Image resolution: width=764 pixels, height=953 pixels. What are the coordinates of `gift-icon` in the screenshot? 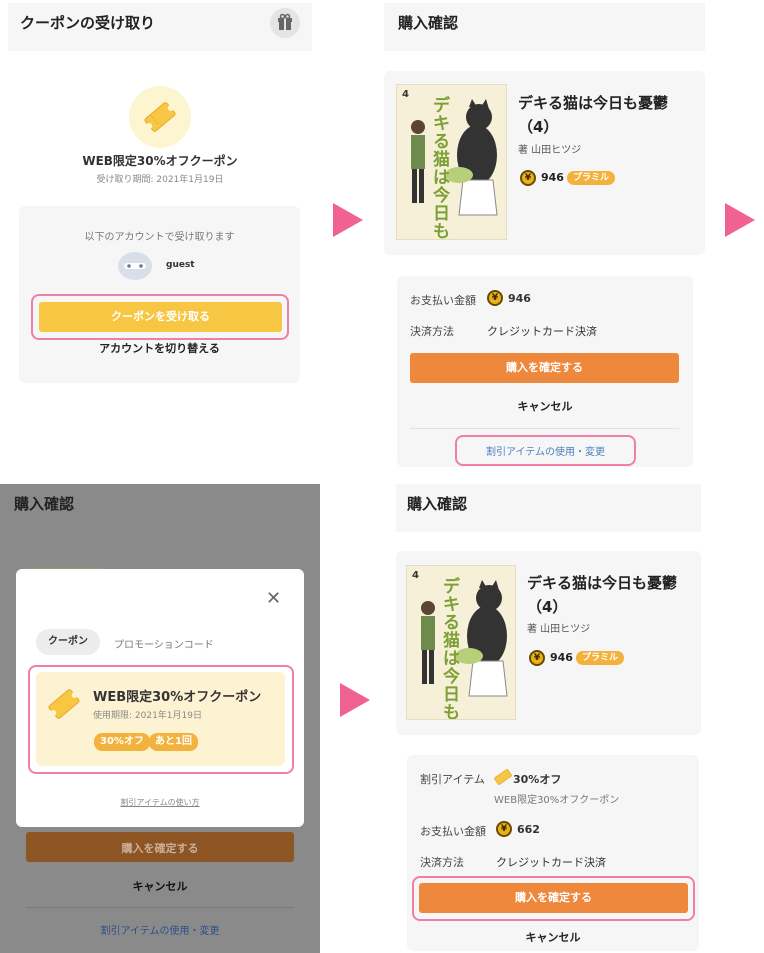 It's located at (285, 21).